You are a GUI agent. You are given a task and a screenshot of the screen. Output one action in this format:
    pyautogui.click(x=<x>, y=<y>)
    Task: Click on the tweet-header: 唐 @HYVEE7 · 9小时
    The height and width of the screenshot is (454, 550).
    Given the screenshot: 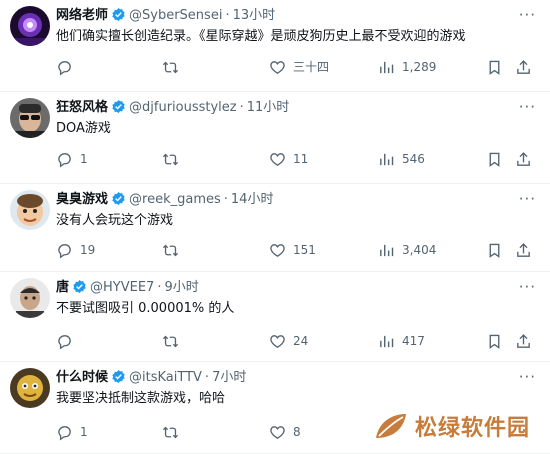 What is the action you would take?
    pyautogui.click(x=283, y=288)
    